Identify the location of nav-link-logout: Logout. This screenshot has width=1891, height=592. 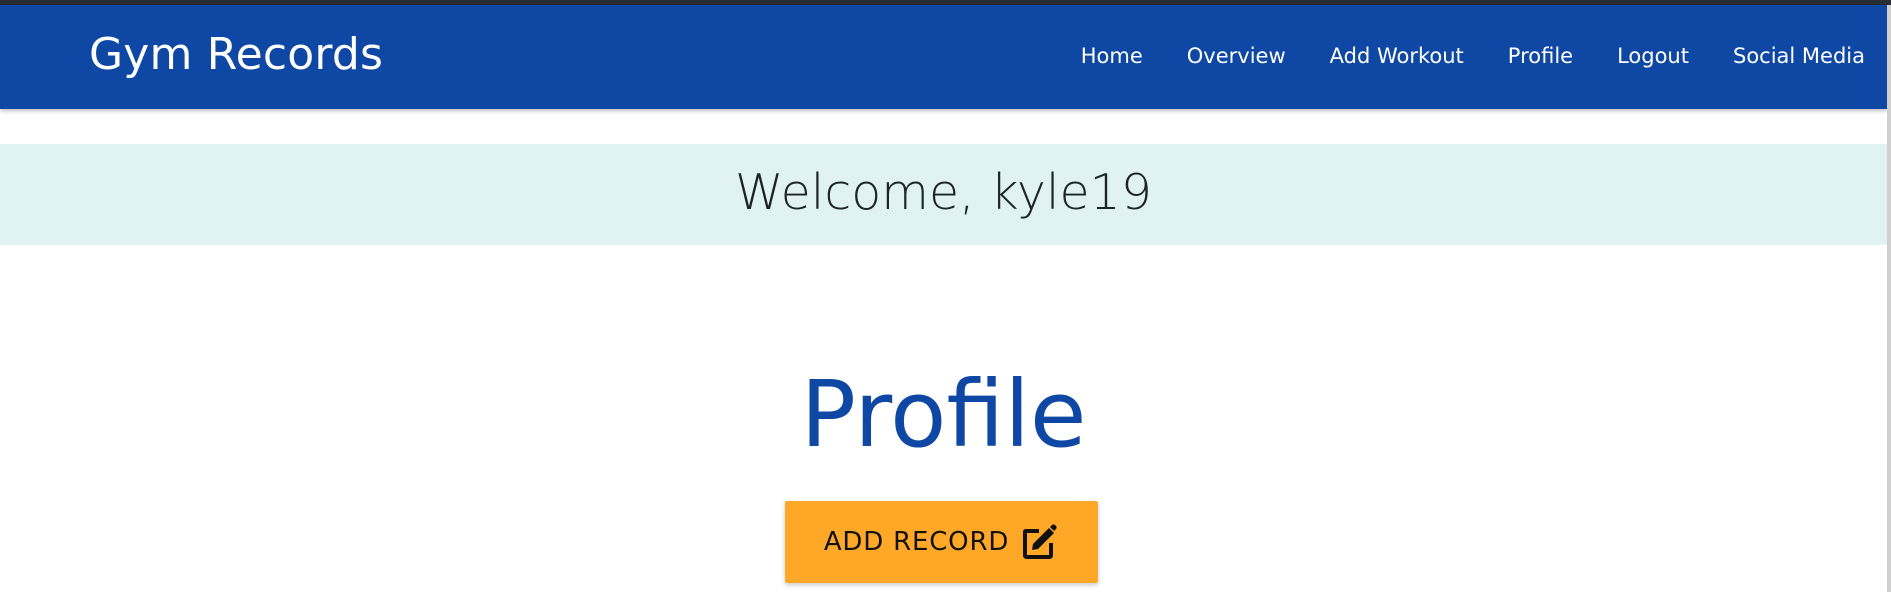
(1653, 56).